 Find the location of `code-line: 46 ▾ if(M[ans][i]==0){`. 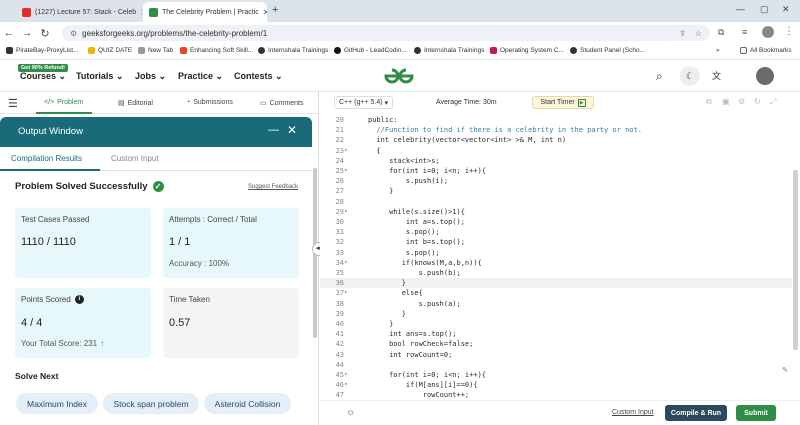

code-line: 46 ▾ if(M[ans][i]==0){ is located at coordinates (556, 385).